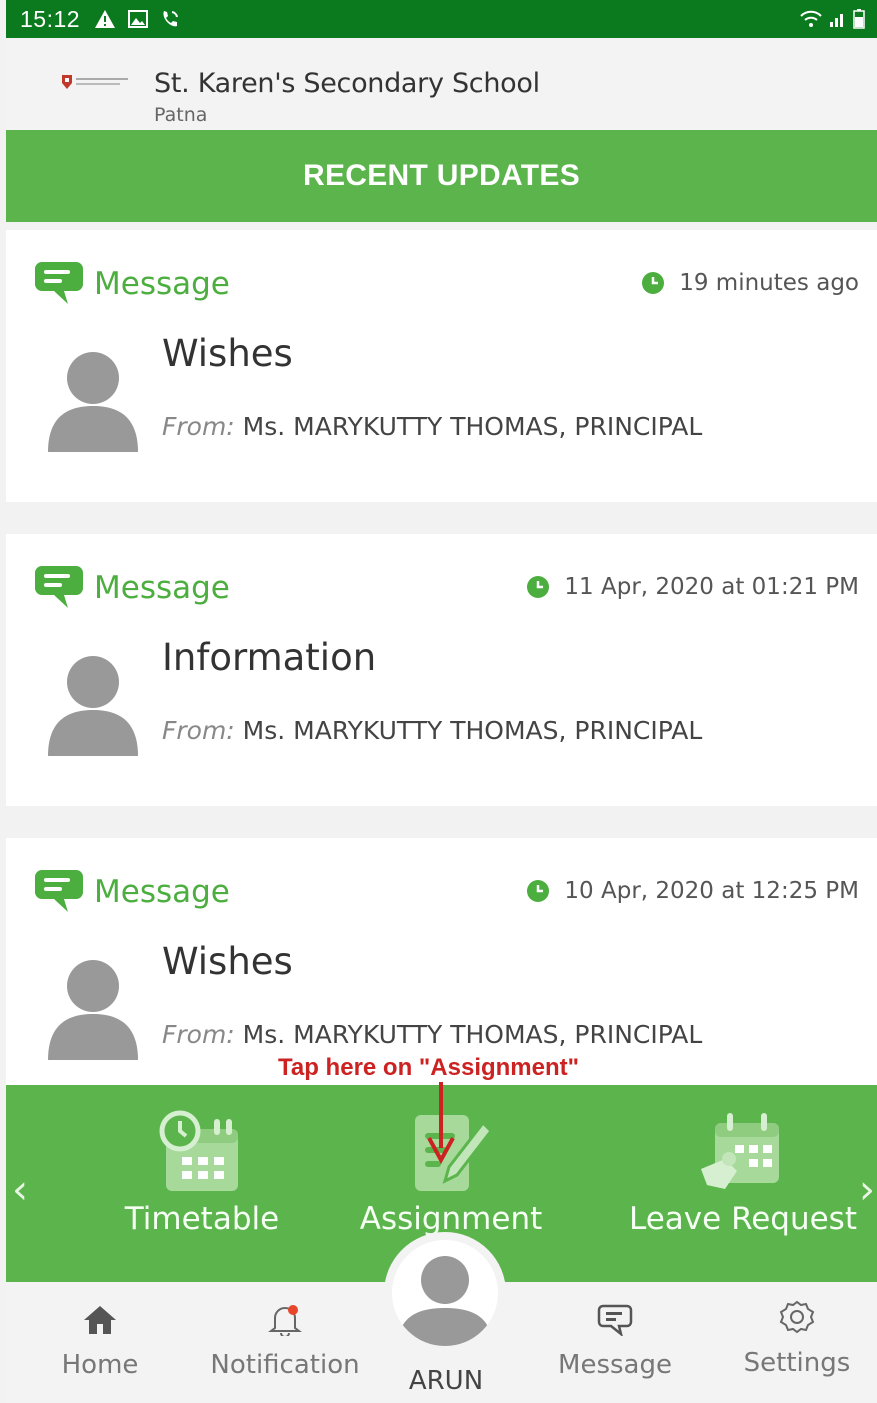  I want to click on warning-icon, so click(105, 19).